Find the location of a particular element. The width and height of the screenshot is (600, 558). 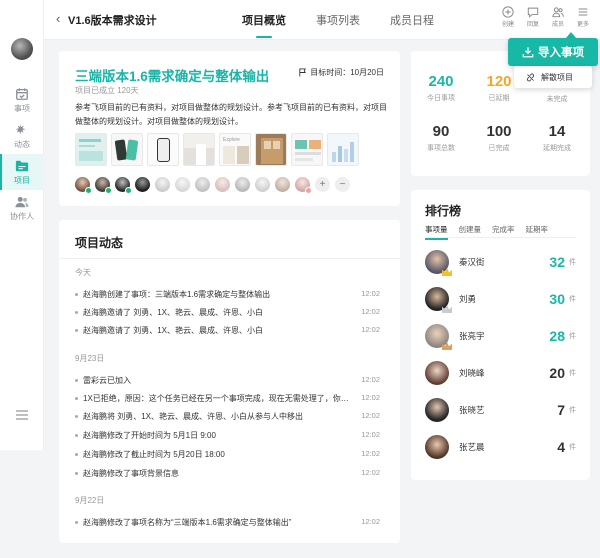

header-actions: 创建 回复 成员 更多 is located at coordinates (545, 17).